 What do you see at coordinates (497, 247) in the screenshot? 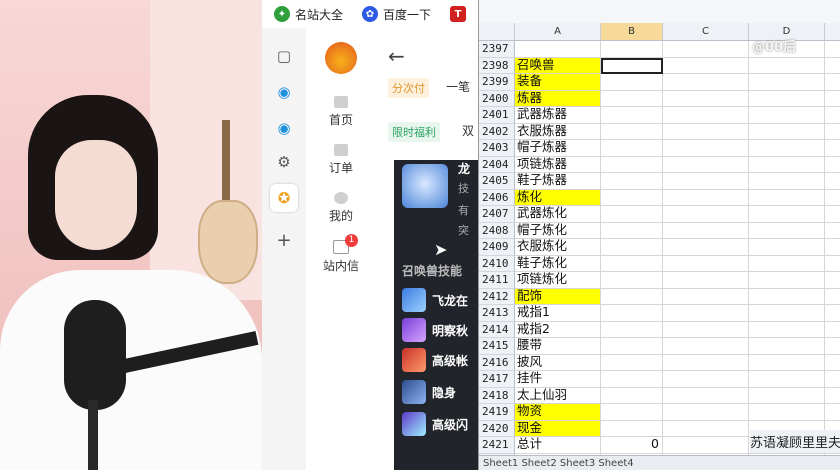
I see `row-number: 2409` at bounding box center [497, 247].